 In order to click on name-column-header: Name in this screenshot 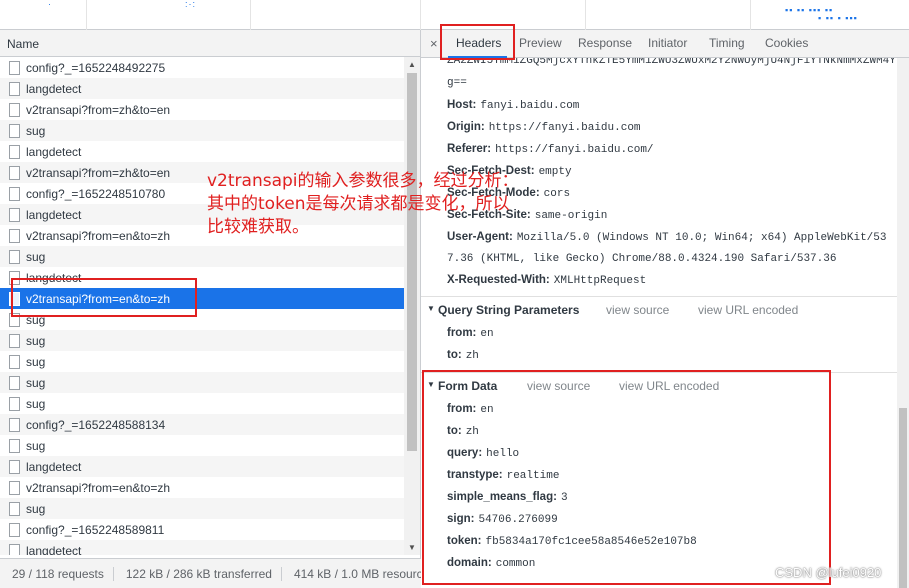, I will do `click(210, 43)`.